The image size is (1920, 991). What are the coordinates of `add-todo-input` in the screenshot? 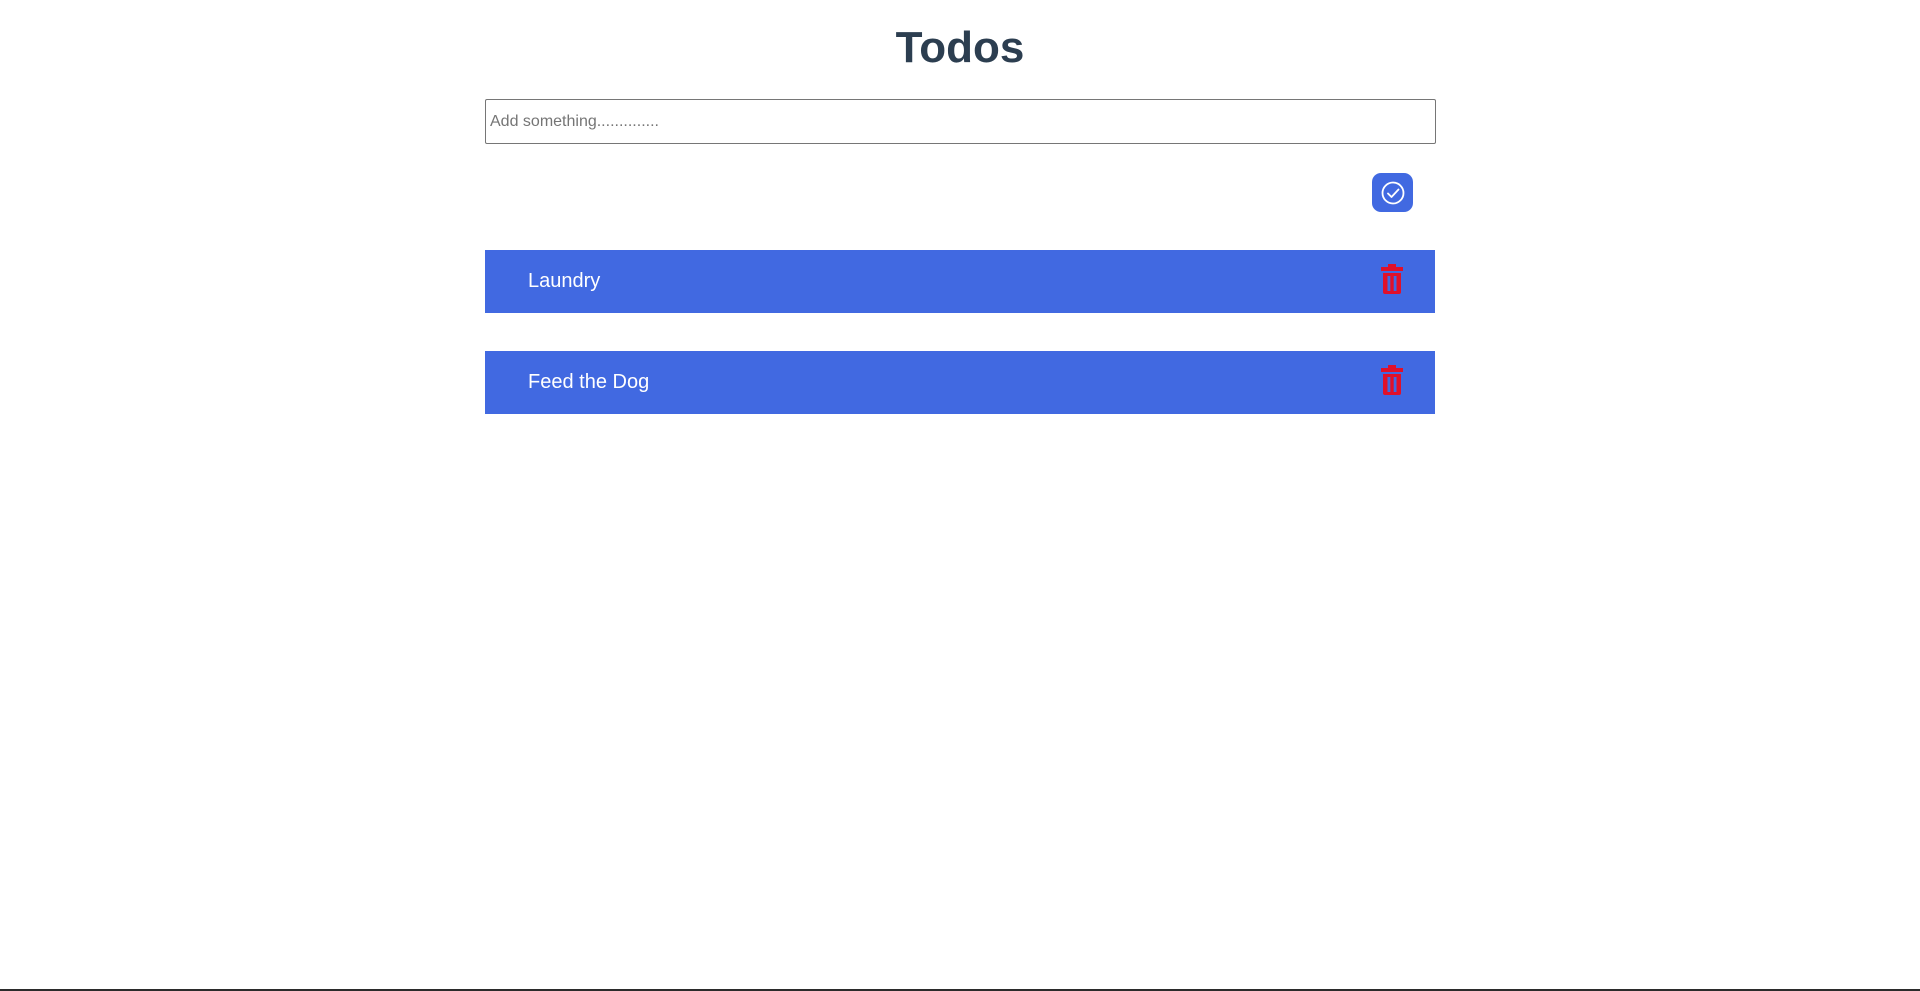 It's located at (960, 121).